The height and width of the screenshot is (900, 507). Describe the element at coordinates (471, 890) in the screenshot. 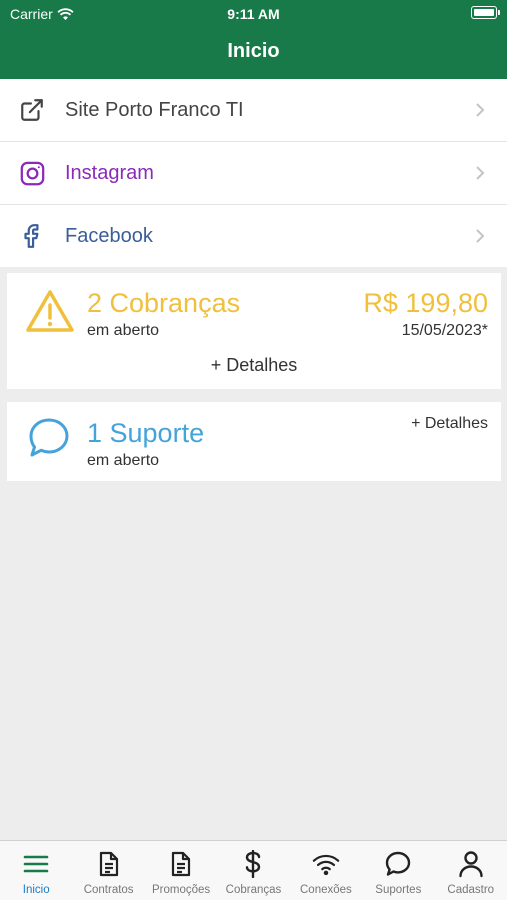

I see `tab-label: Cadastro` at that location.